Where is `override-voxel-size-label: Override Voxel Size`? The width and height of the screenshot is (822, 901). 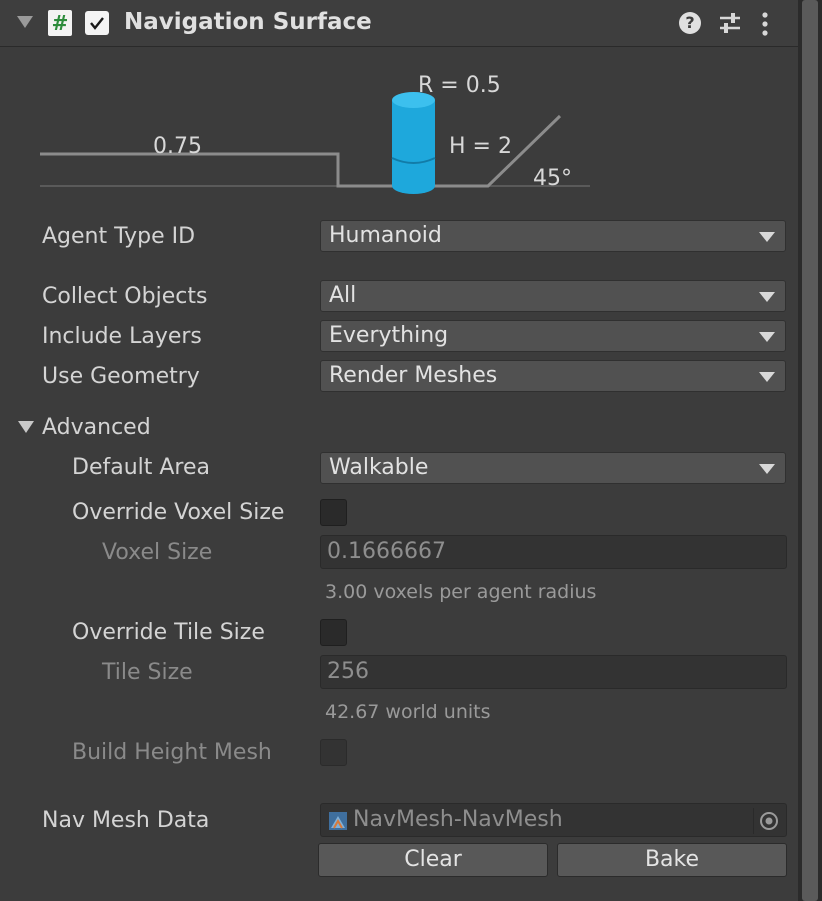 override-voxel-size-label: Override Voxel Size is located at coordinates (178, 512).